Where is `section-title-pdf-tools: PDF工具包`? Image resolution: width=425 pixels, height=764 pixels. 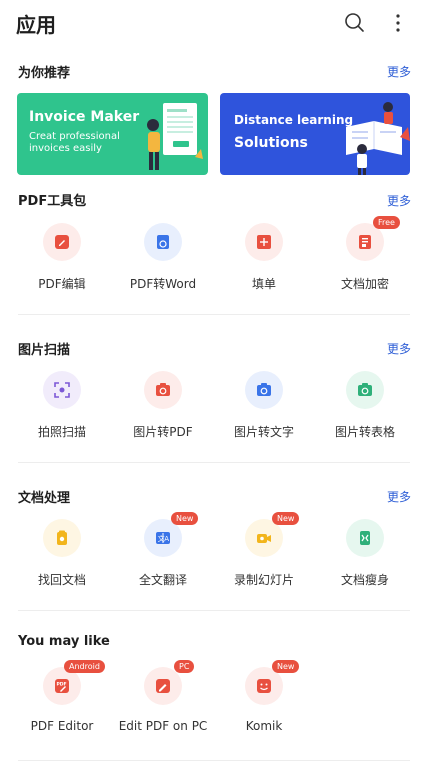 section-title-pdf-tools: PDF工具包 is located at coordinates (52, 201).